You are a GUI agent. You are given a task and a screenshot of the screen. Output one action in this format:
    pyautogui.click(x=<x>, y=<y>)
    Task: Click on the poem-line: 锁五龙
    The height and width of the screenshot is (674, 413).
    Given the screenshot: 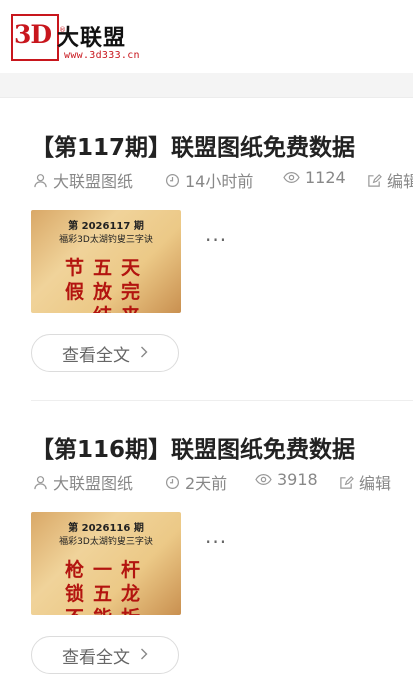 What is the action you would take?
    pyautogui.click(x=107, y=594)
    